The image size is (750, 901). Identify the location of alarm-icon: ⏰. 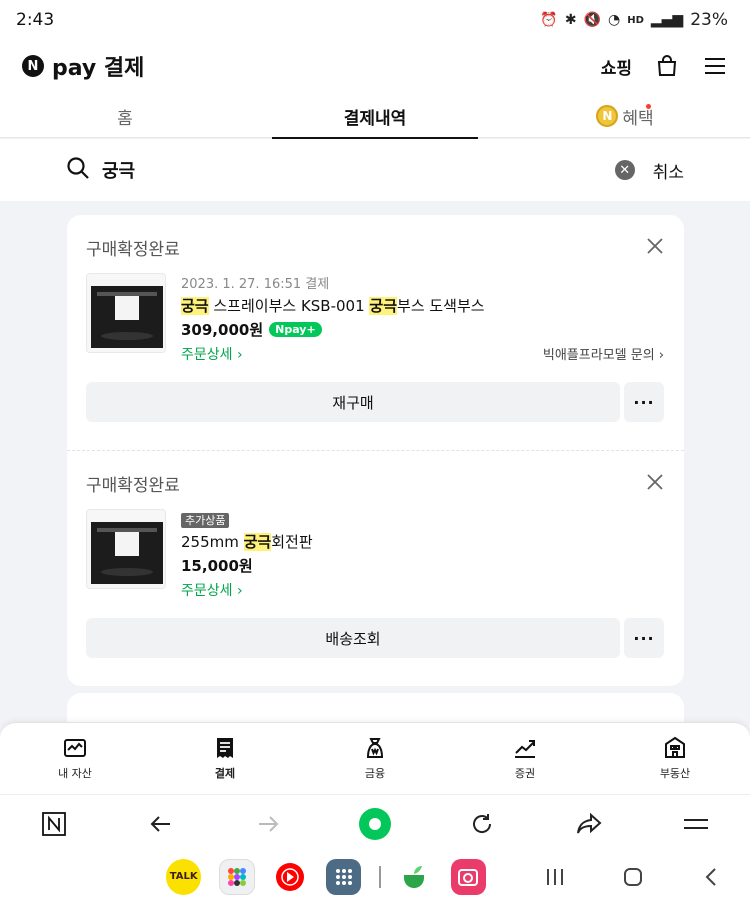
(549, 20).